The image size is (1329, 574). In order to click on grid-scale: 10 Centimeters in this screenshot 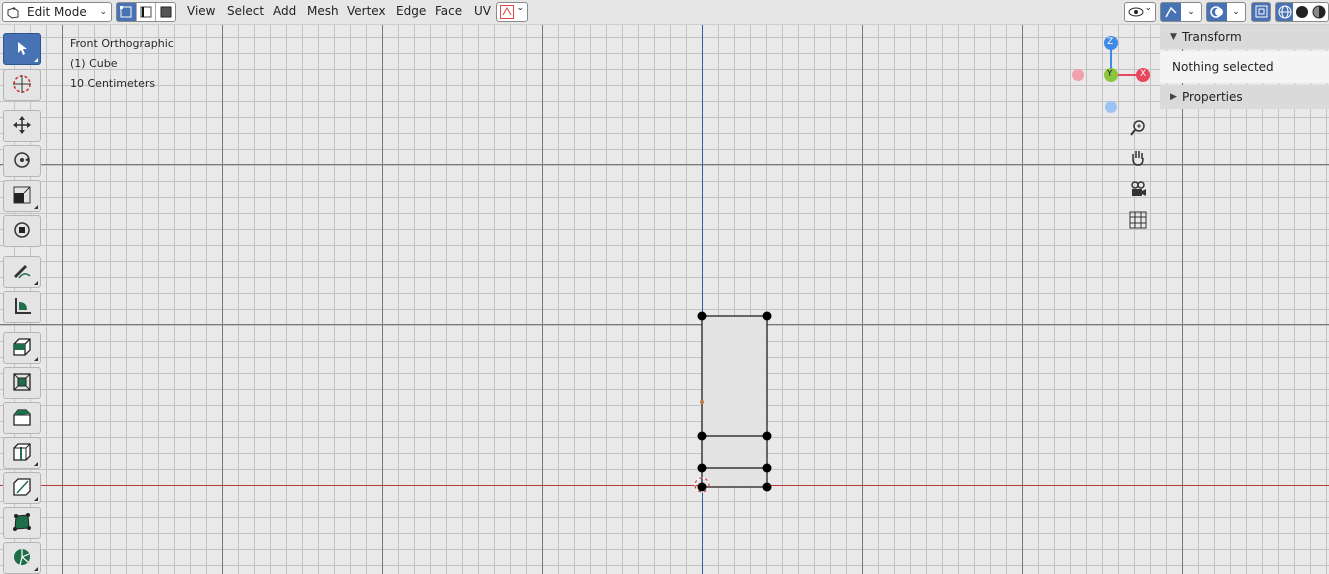, I will do `click(113, 83)`.